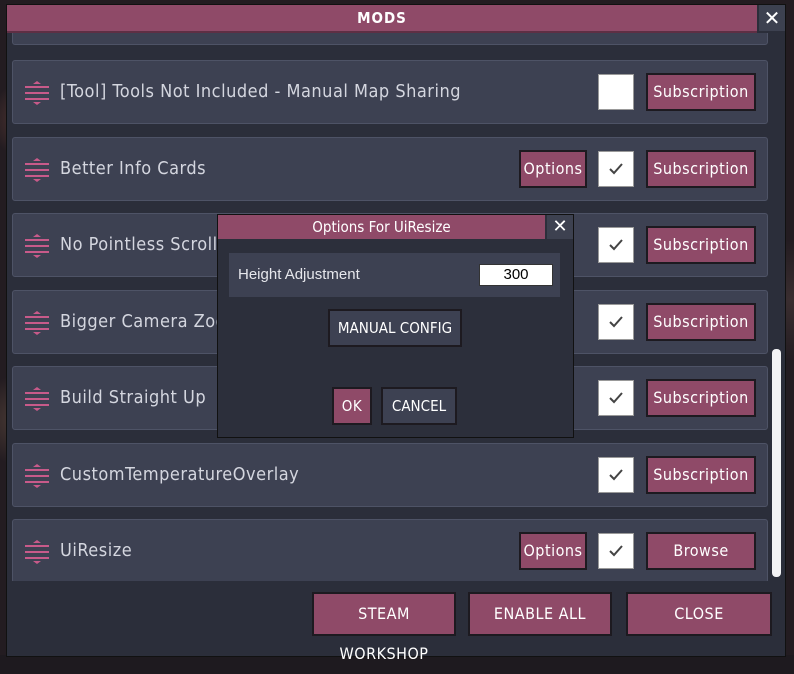 The height and width of the screenshot is (674, 794). I want to click on steam-workshop-button: STEAM WORKSHOP, so click(384, 627).